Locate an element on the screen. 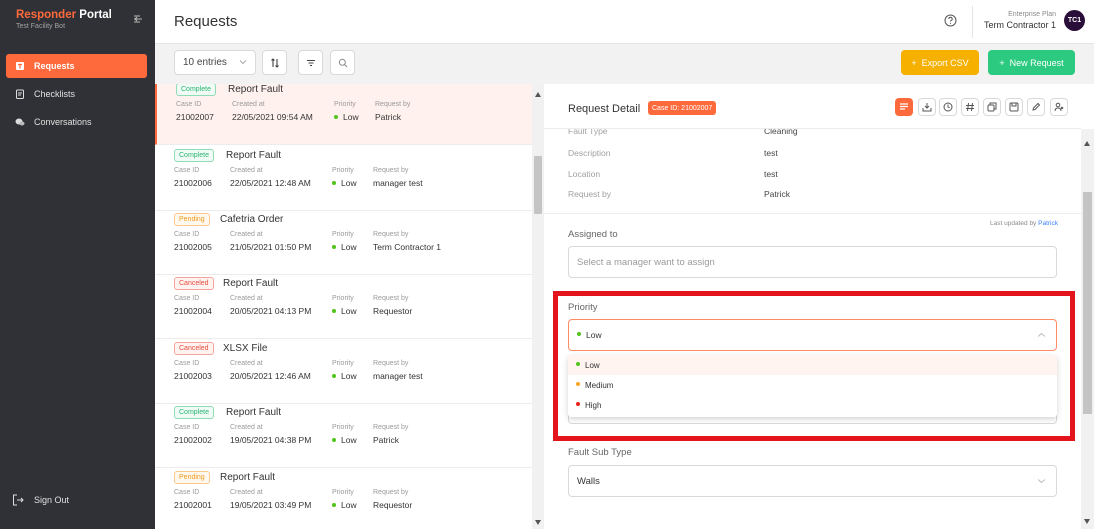 Image resolution: width=1094 pixels, height=529 pixels. detail-scrollbar is located at coordinates (1087, 329).